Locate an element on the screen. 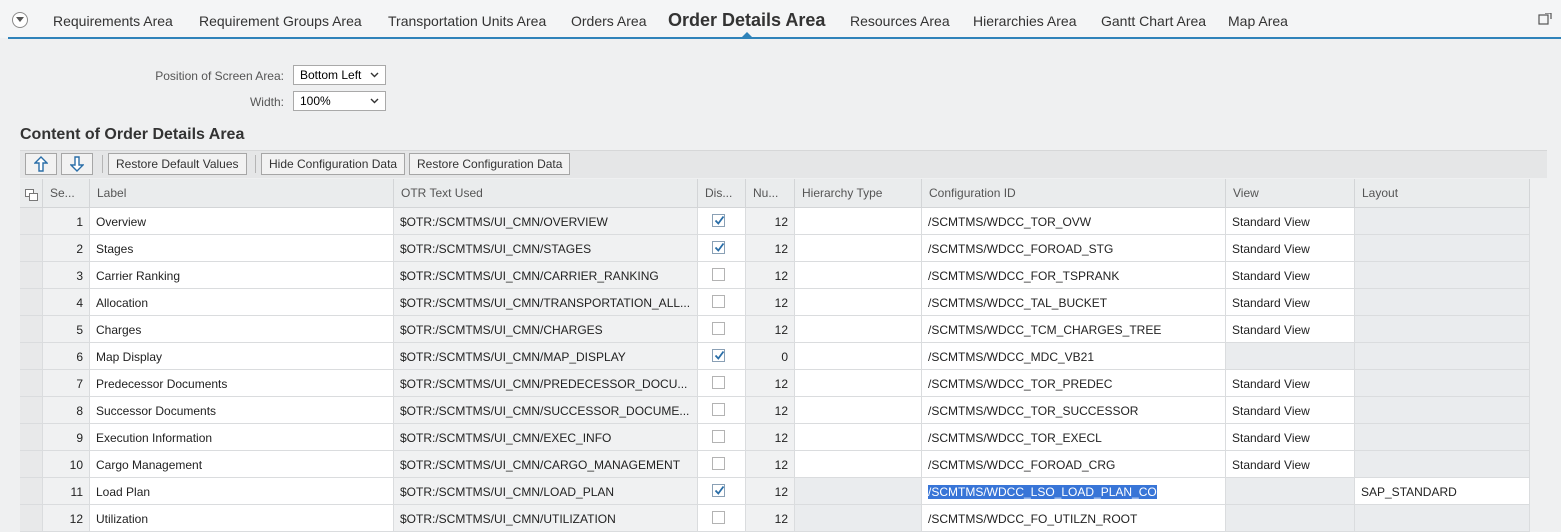  cell-configuration-id: /SCMTMS/WDCC_FOR_TSPRANK is located at coordinates (1074, 275).